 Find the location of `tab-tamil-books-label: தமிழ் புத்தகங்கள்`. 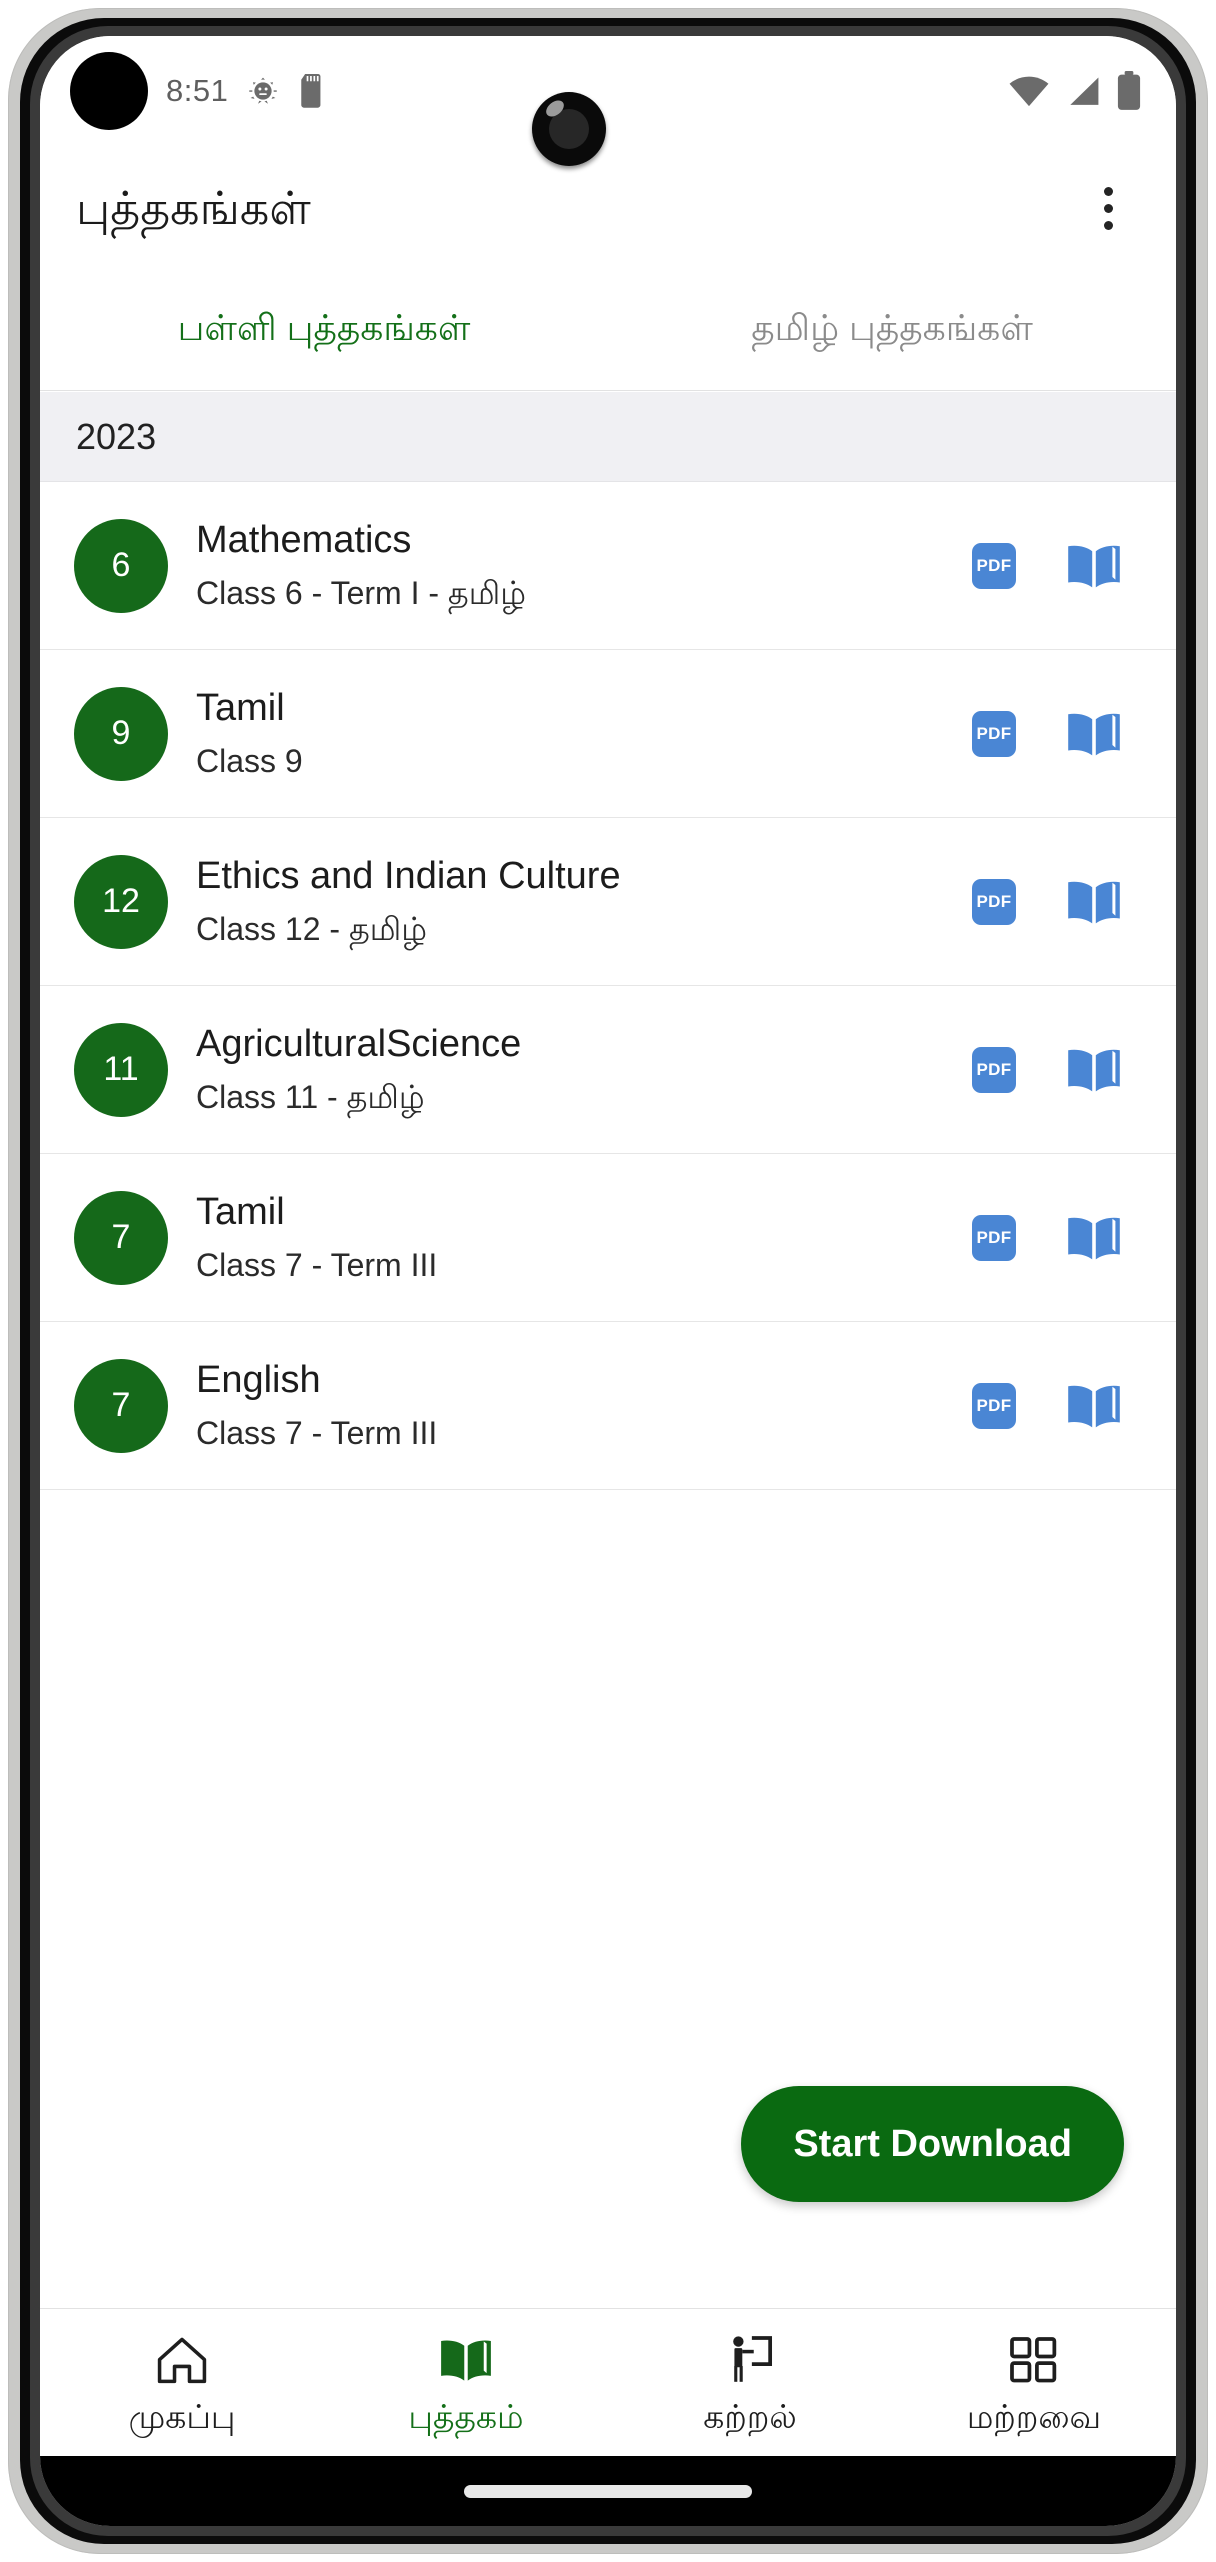

tab-tamil-books-label: தமிழ் புத்தகங்கள் is located at coordinates (892, 327).